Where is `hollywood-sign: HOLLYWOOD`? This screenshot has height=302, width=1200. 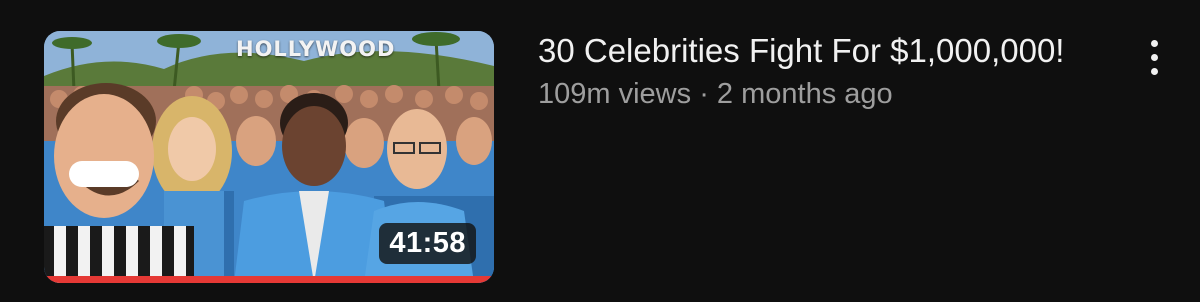 hollywood-sign: HOLLYWOOD is located at coordinates (316, 49).